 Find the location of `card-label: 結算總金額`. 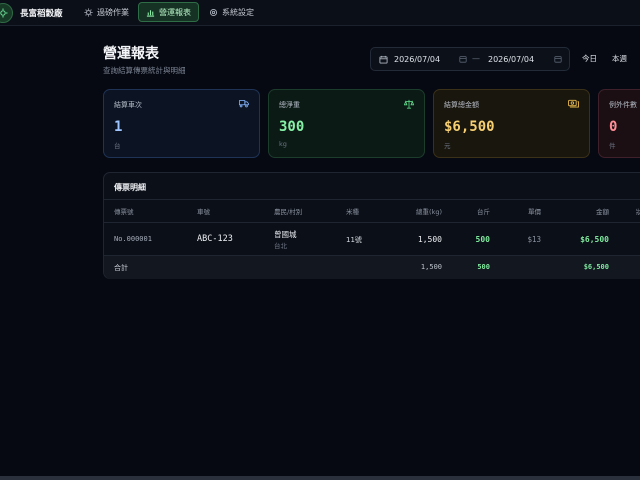

card-label: 結算總金額 is located at coordinates (461, 105).